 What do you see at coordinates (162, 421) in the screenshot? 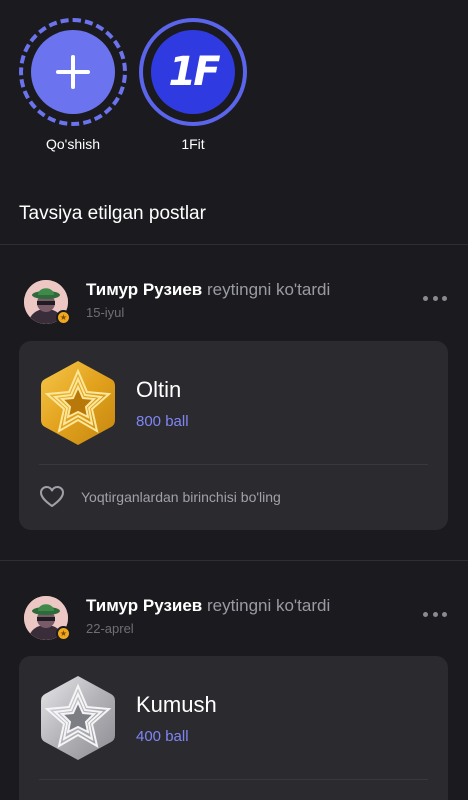
I see `medal-points: 800 ball` at bounding box center [162, 421].